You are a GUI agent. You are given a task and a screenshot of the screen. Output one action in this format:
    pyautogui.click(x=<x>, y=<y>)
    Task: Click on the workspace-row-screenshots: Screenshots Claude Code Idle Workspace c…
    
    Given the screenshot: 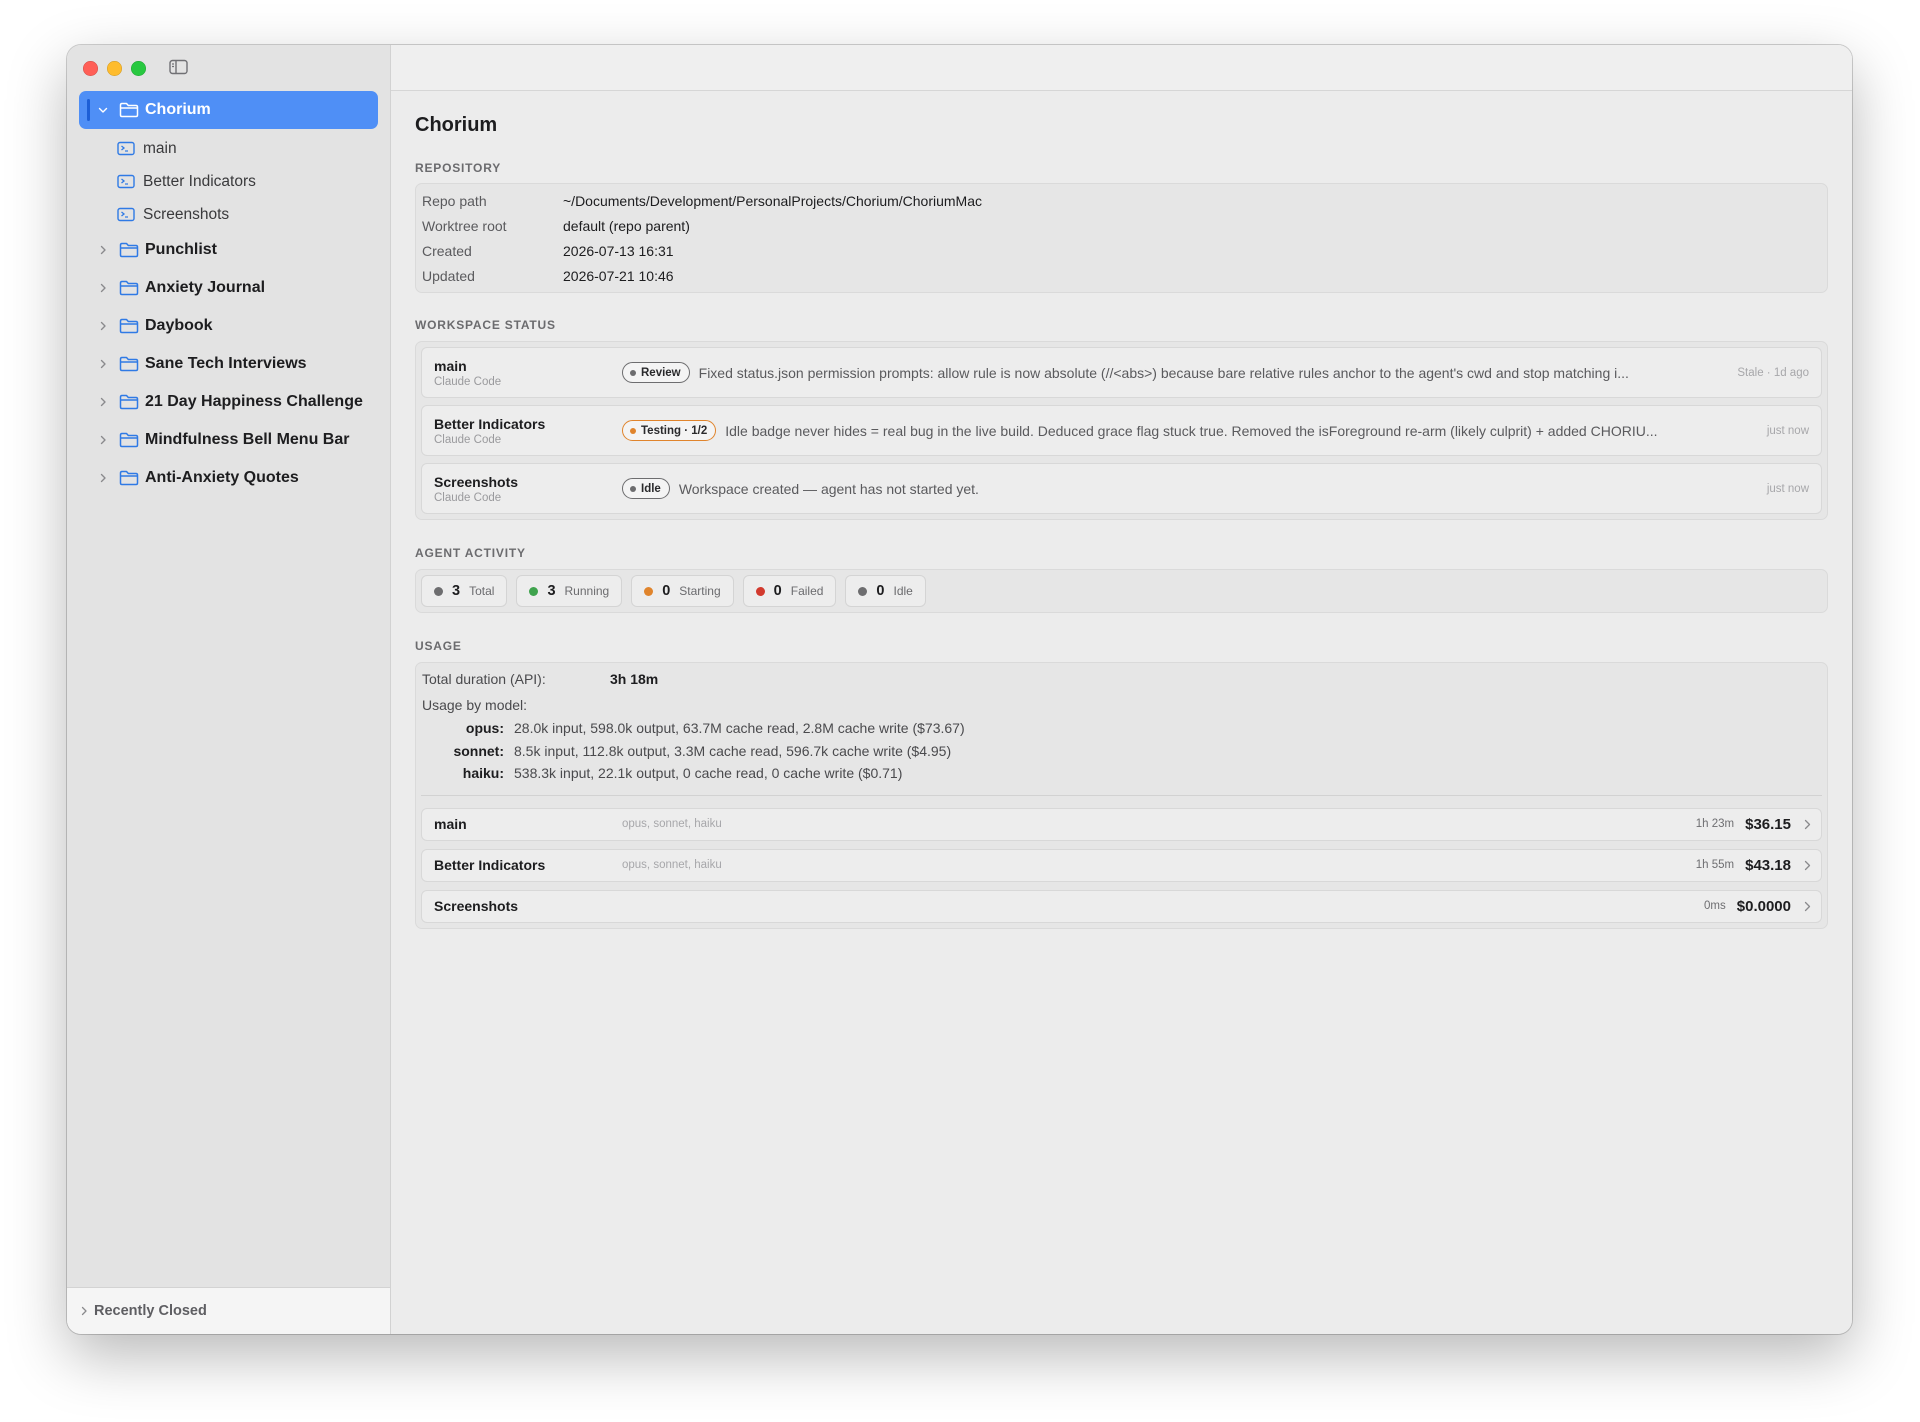 What is the action you would take?
    pyautogui.click(x=1121, y=488)
    